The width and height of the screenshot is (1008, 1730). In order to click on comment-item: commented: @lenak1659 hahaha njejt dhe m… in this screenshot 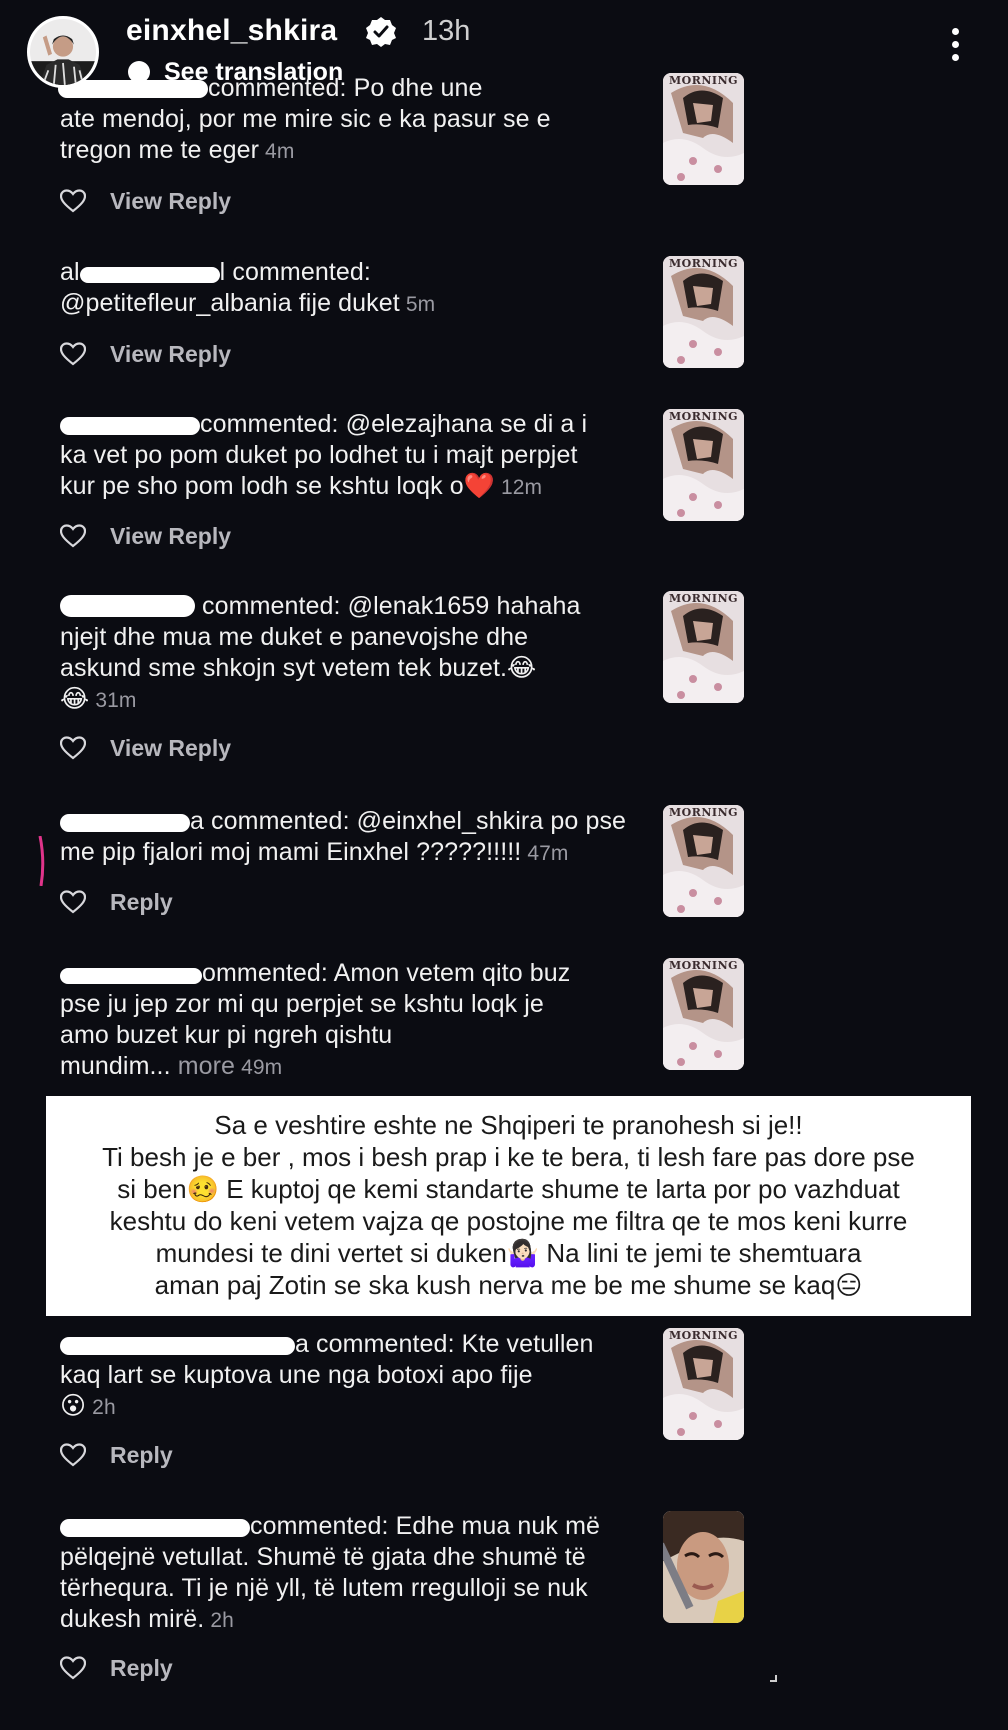, I will do `click(355, 653)`.